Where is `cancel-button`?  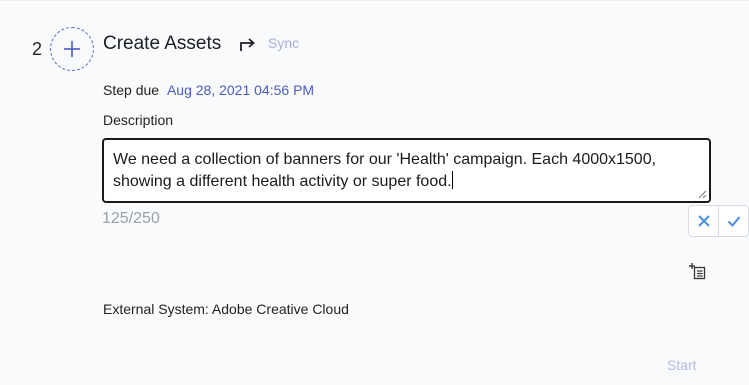 cancel-button is located at coordinates (703, 221).